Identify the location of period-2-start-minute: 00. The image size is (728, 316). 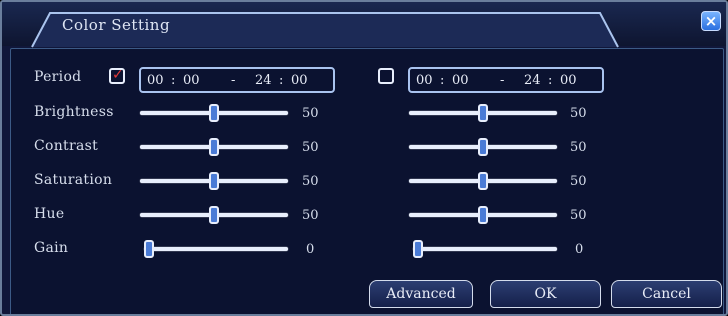
(460, 80).